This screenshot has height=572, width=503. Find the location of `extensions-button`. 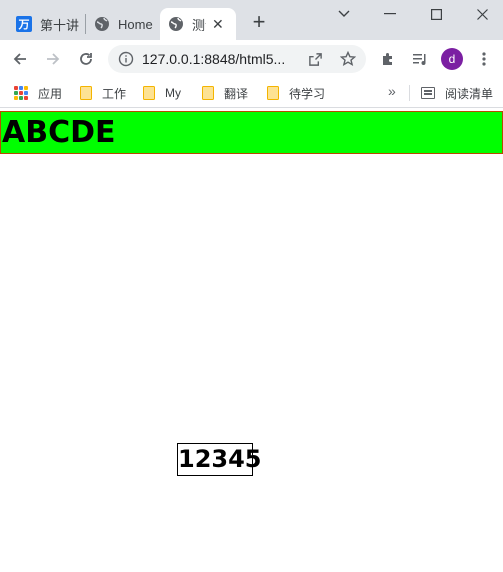

extensions-button is located at coordinates (388, 59).